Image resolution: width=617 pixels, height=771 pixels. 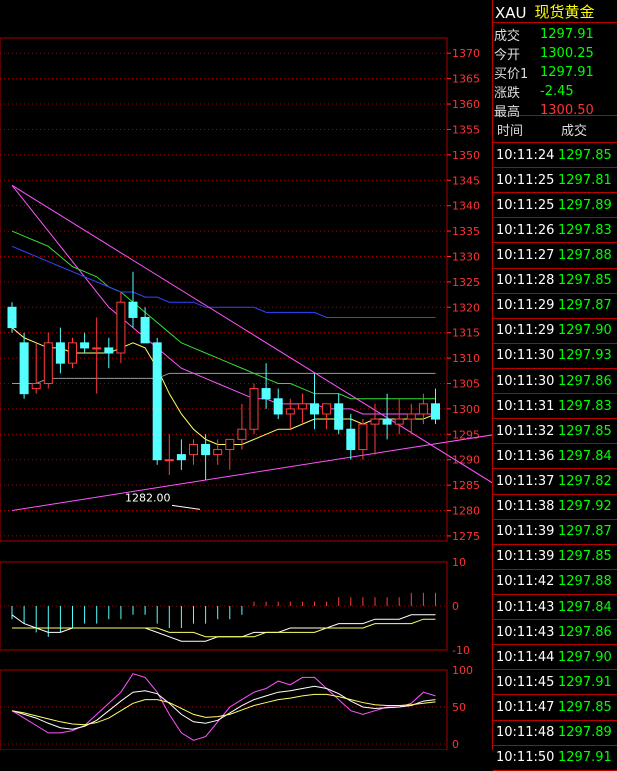 I want to click on tick-time: 10:11:47, so click(x=525, y=707).